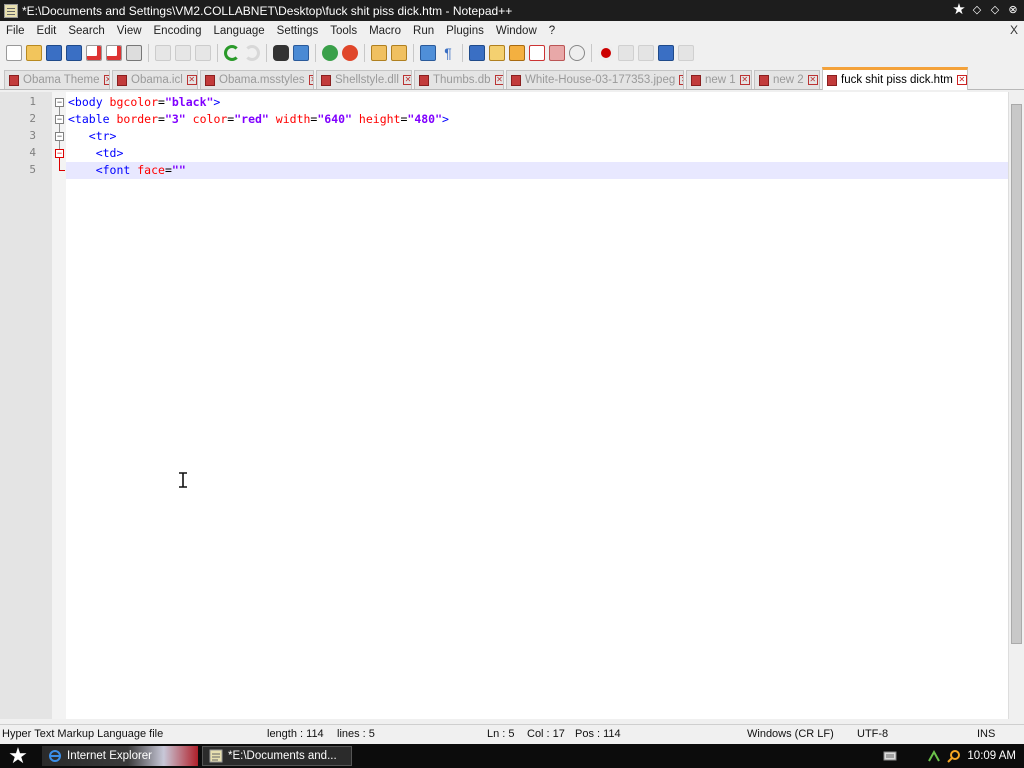 The image size is (1024, 768). Describe the element at coordinates (301, 53) in the screenshot. I see `replace-icon` at that location.